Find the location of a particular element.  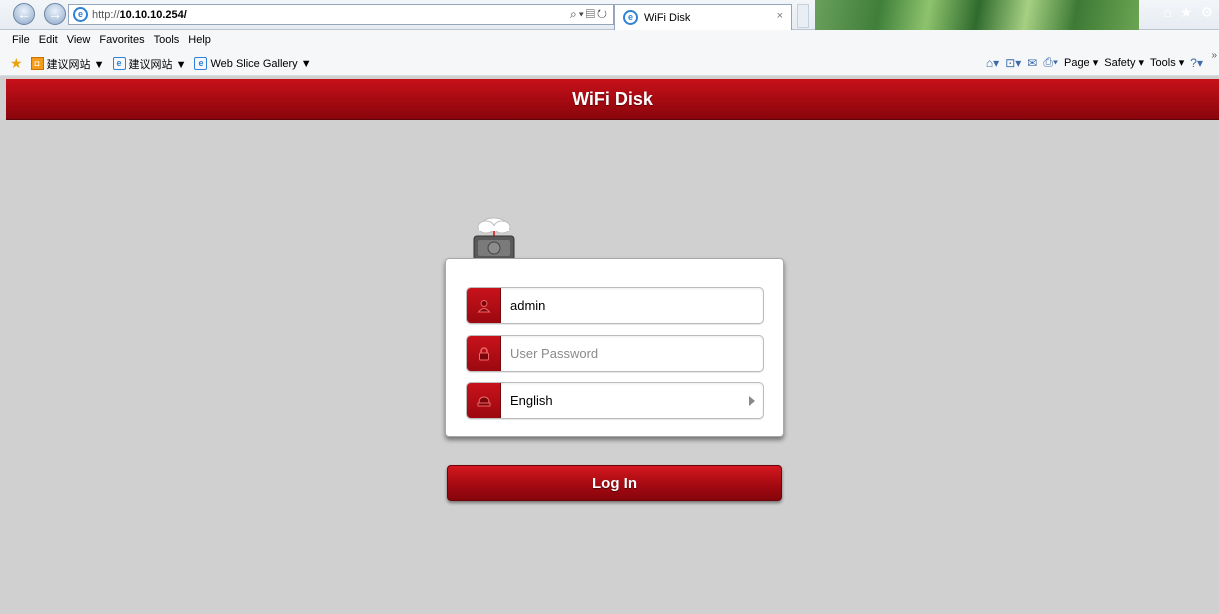

menu-bar: File Edit View Favorites Tools Help is located at coordinates (609, 40).